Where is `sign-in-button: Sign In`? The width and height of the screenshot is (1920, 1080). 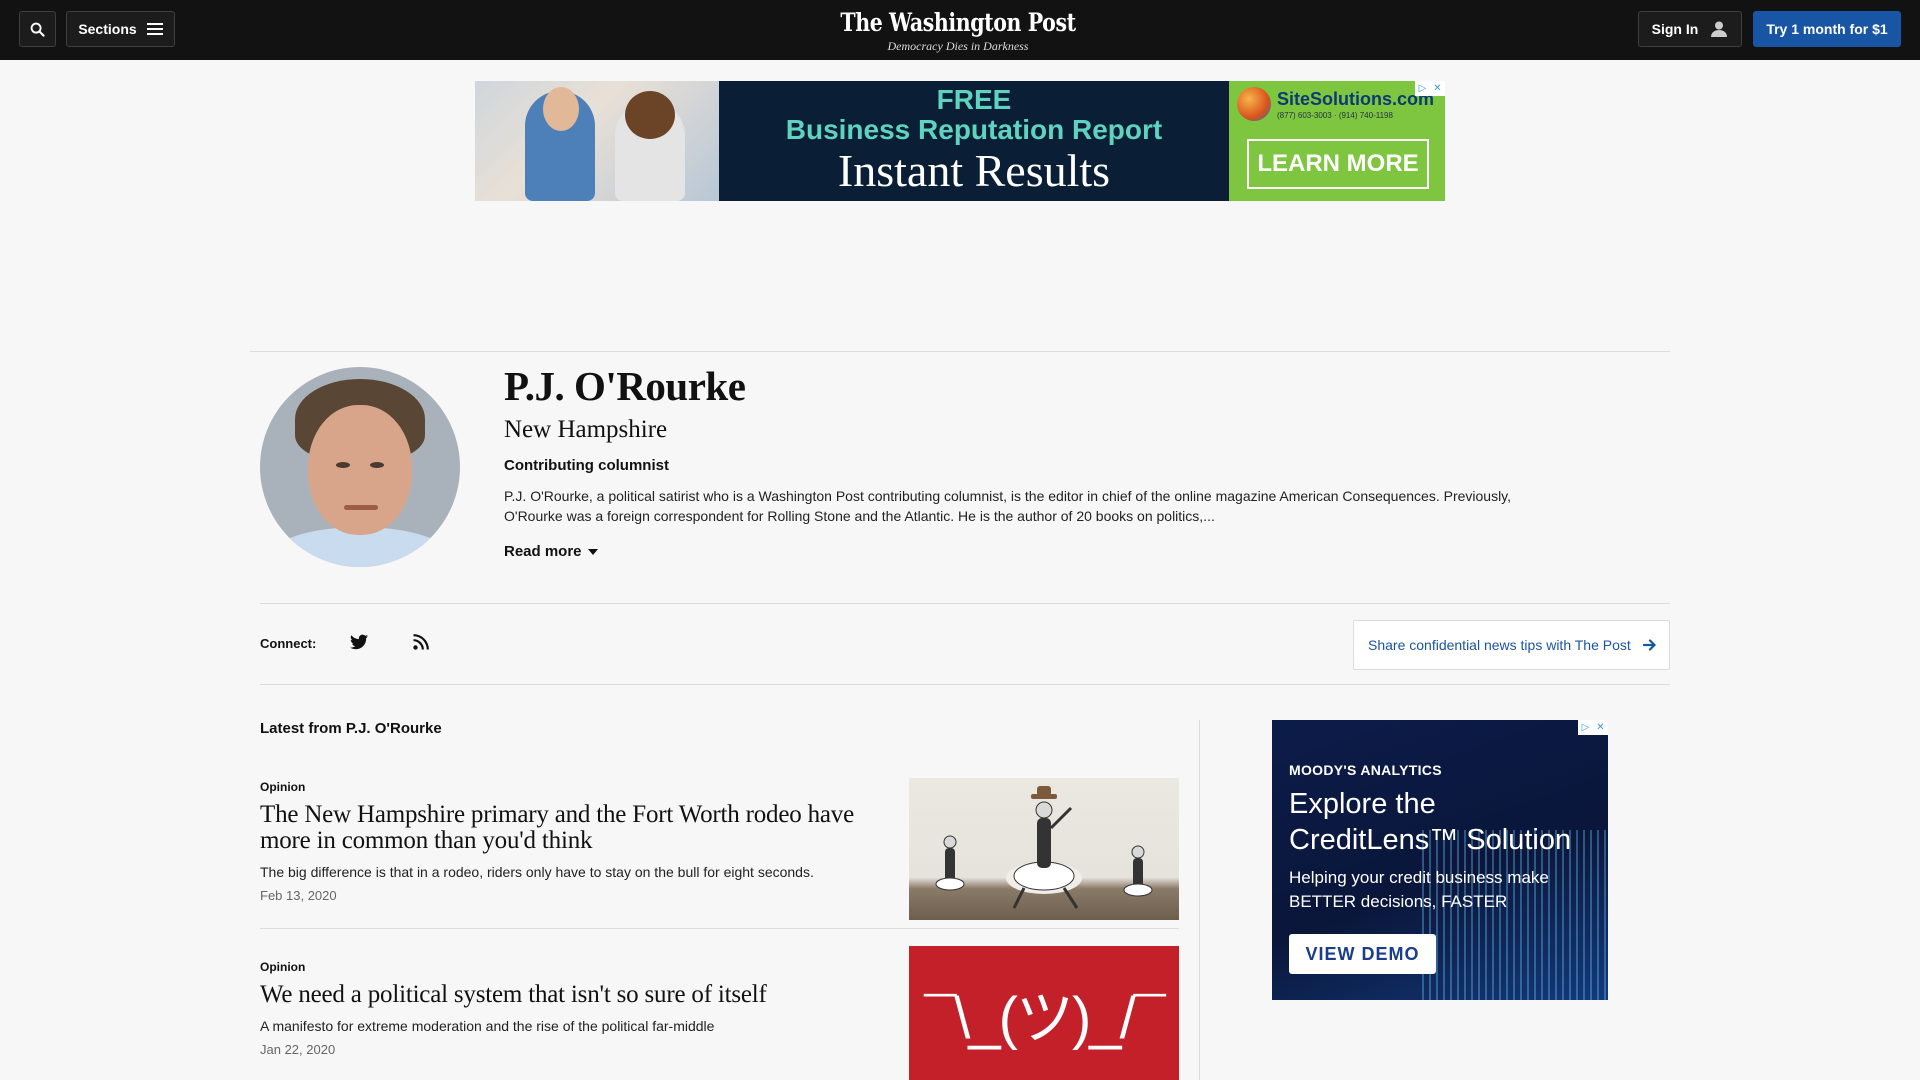 sign-in-button: Sign In is located at coordinates (1690, 29).